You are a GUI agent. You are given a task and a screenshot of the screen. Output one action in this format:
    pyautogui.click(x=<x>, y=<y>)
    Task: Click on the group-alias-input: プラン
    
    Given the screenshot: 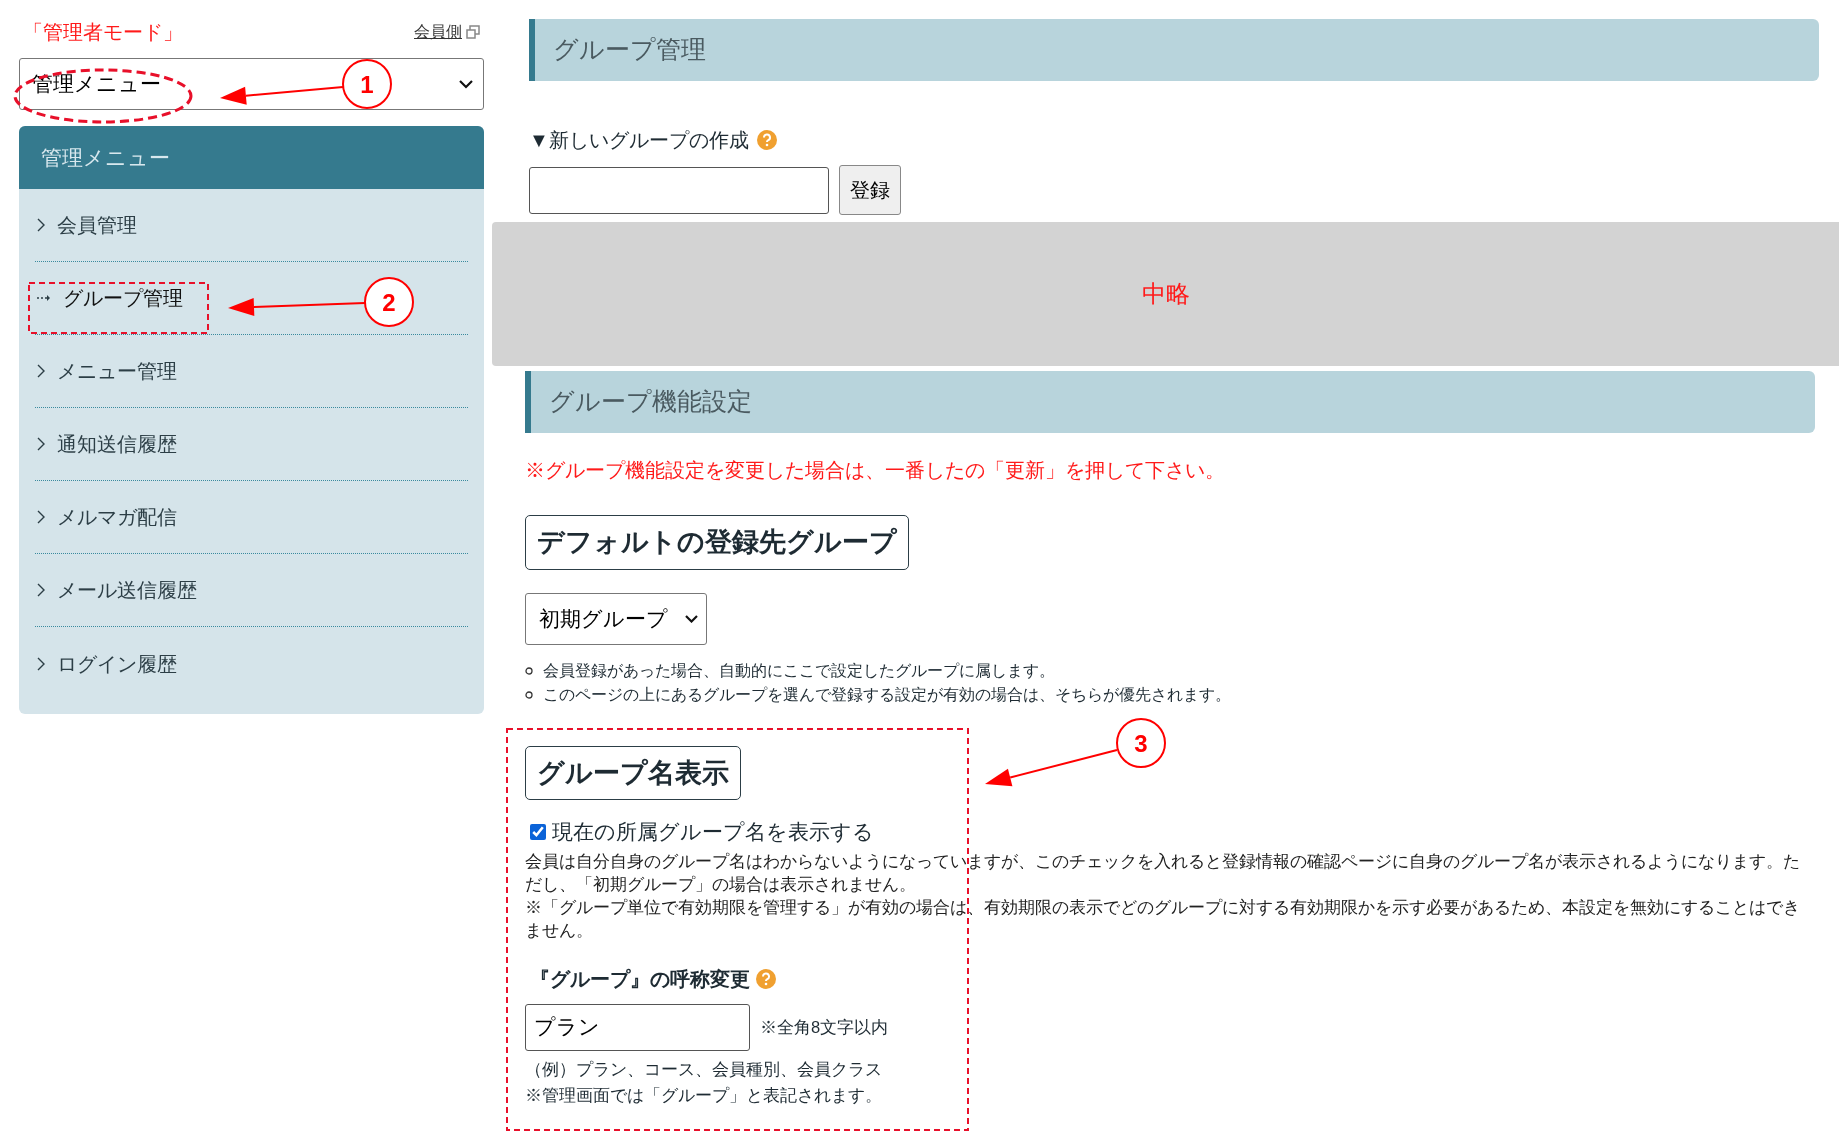 What is the action you would take?
    pyautogui.click(x=637, y=1027)
    